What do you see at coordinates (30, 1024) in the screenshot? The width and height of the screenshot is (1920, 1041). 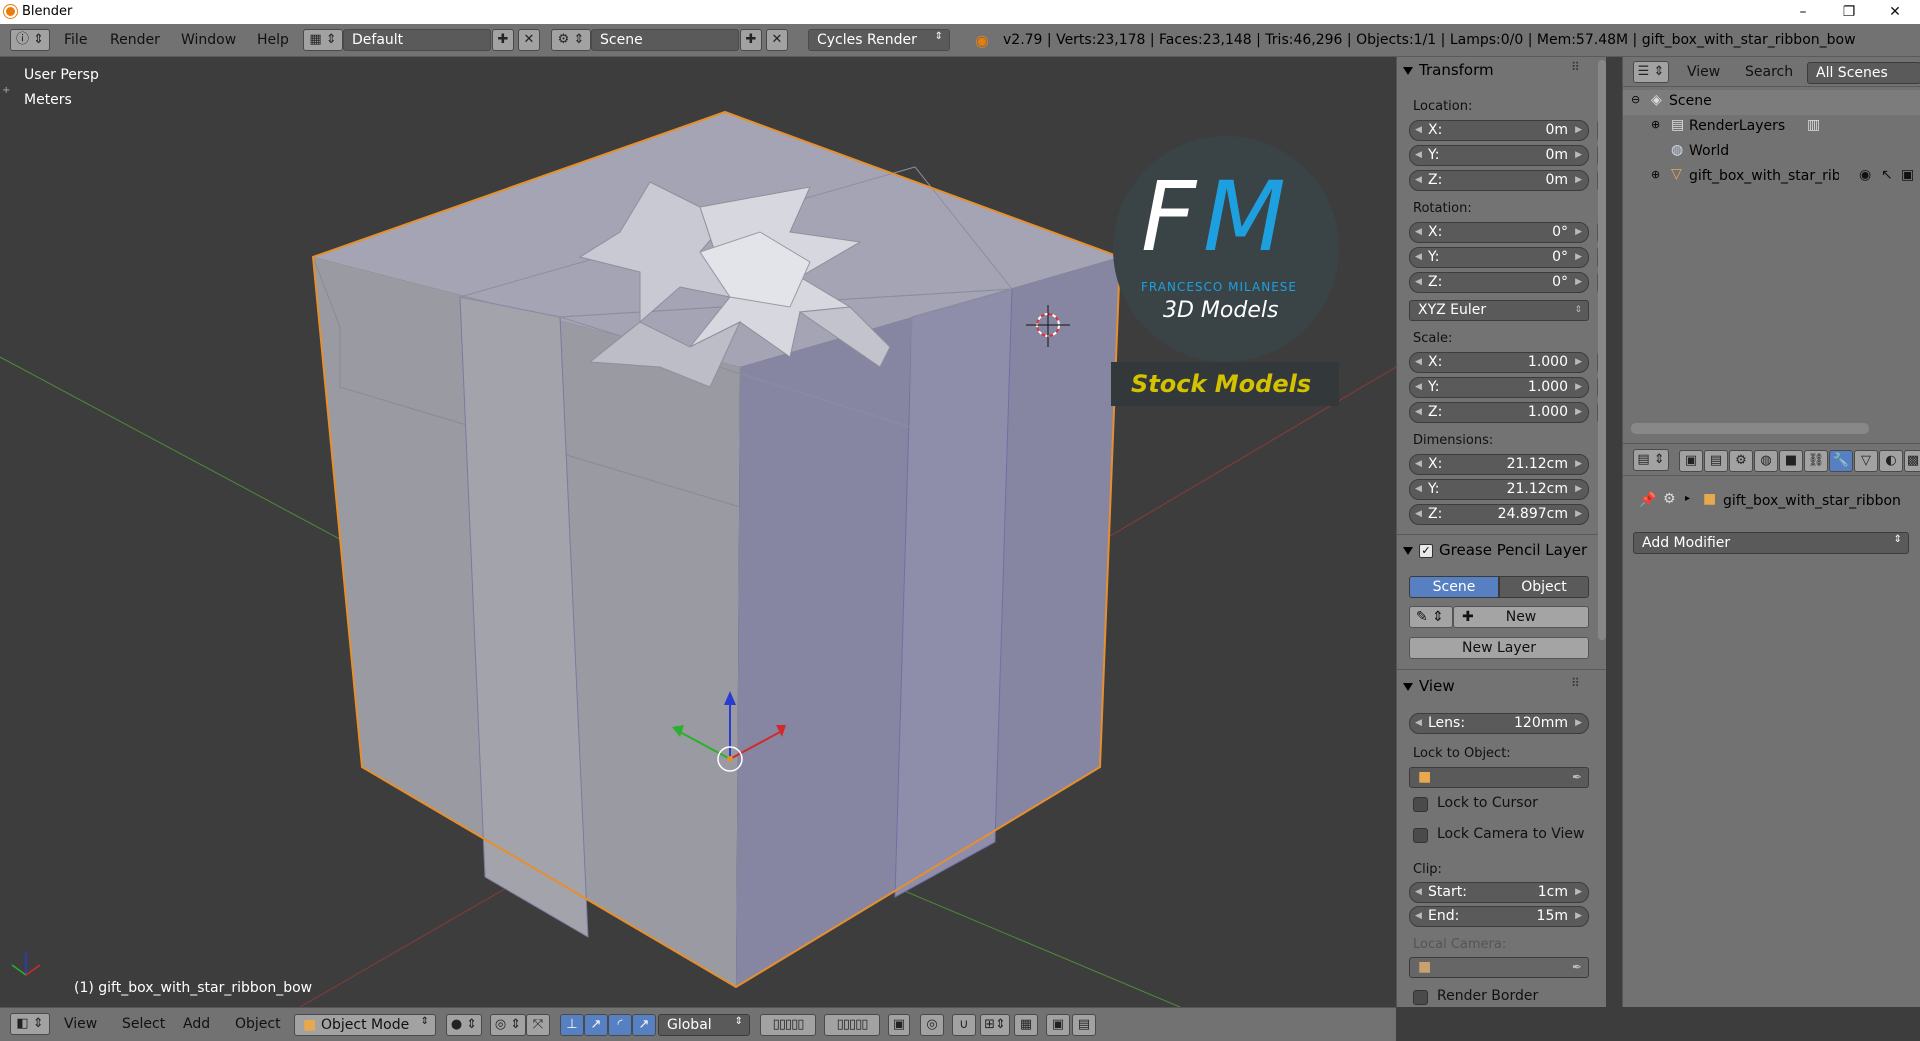 I see `editor-type-3dview-button: ◧ ⇕` at bounding box center [30, 1024].